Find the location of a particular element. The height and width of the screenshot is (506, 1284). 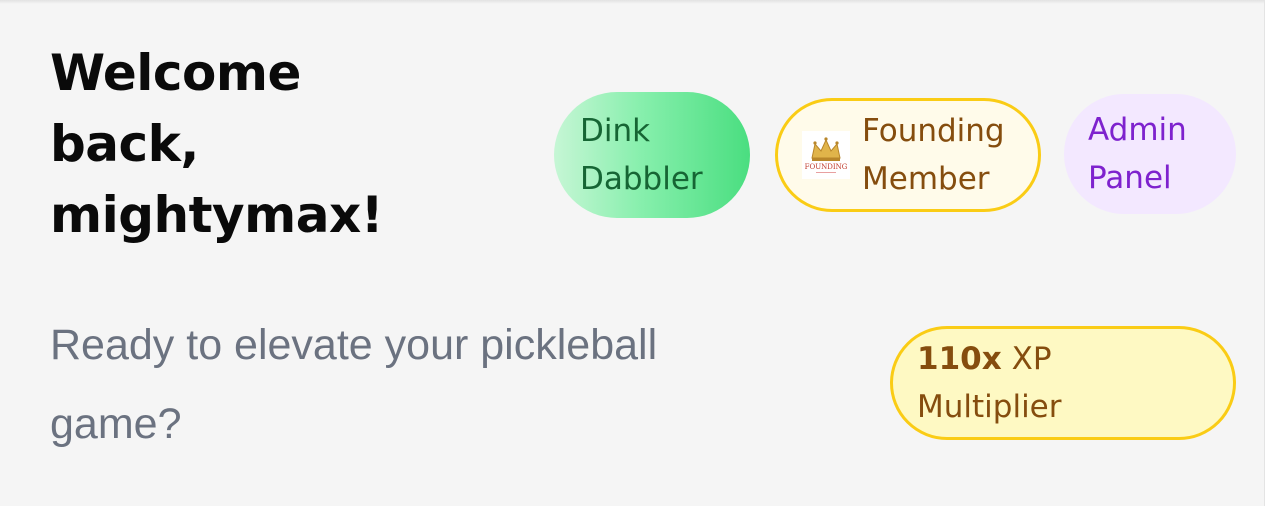

scrollbar-track is located at coordinates (1274, 253).